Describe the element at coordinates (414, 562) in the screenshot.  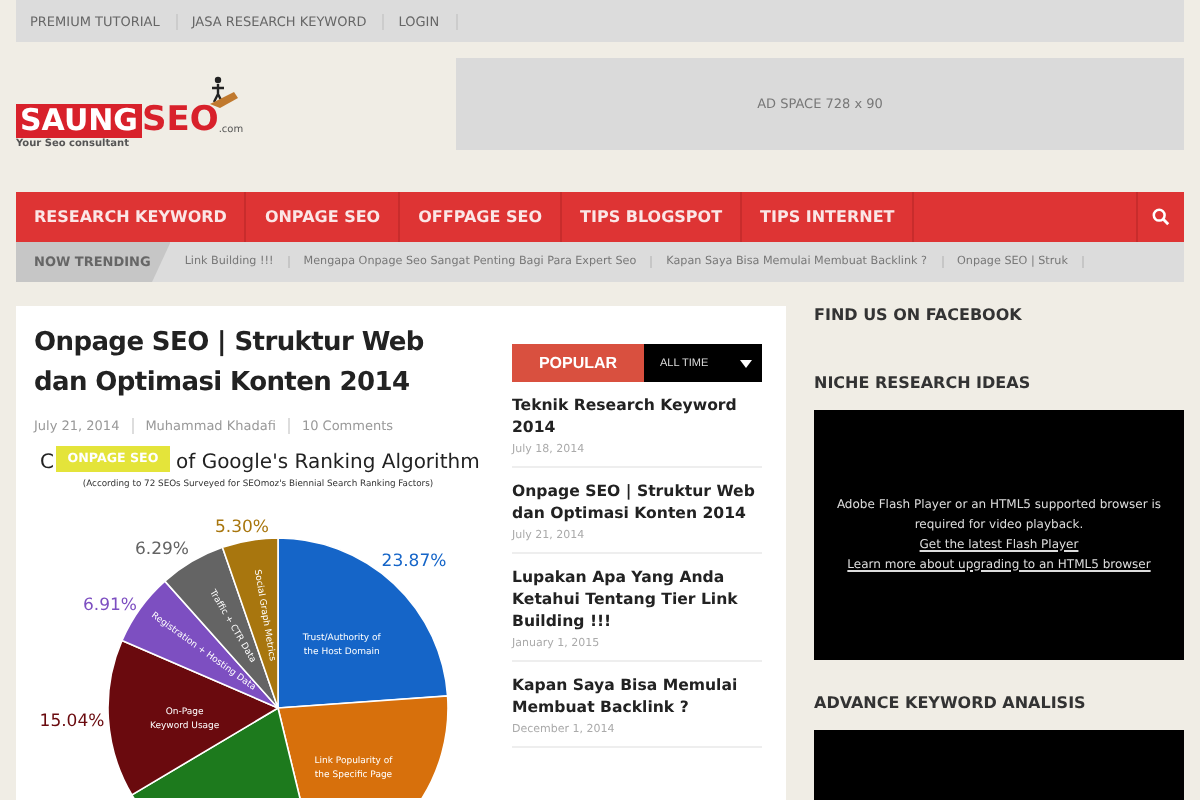
I see `value-label: 23.87%` at that location.